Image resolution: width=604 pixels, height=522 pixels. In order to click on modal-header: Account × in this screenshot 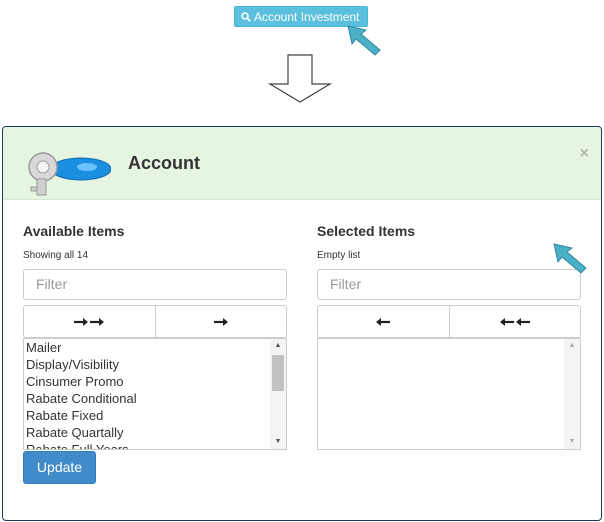, I will do `click(302, 163)`.